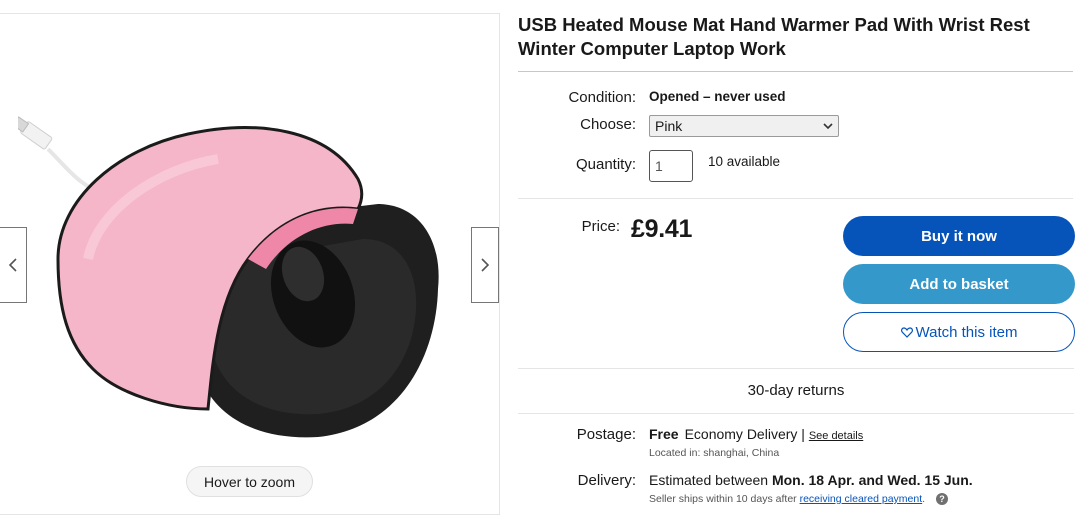 The image size is (1092, 518). I want to click on condition-value: Opened – never used, so click(717, 96).